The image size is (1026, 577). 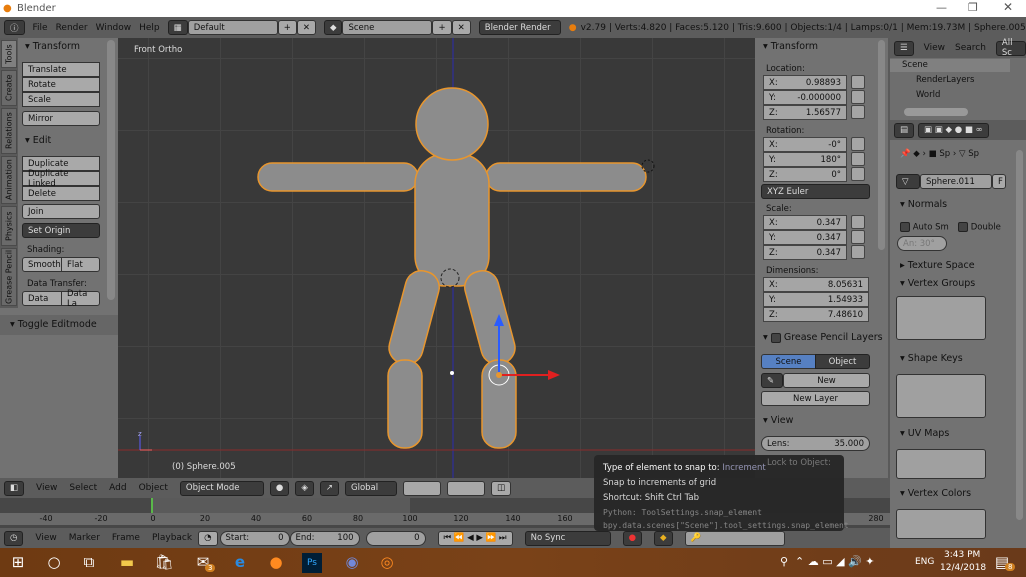 I want to click on add-layout-button: +, so click(x=287, y=27).